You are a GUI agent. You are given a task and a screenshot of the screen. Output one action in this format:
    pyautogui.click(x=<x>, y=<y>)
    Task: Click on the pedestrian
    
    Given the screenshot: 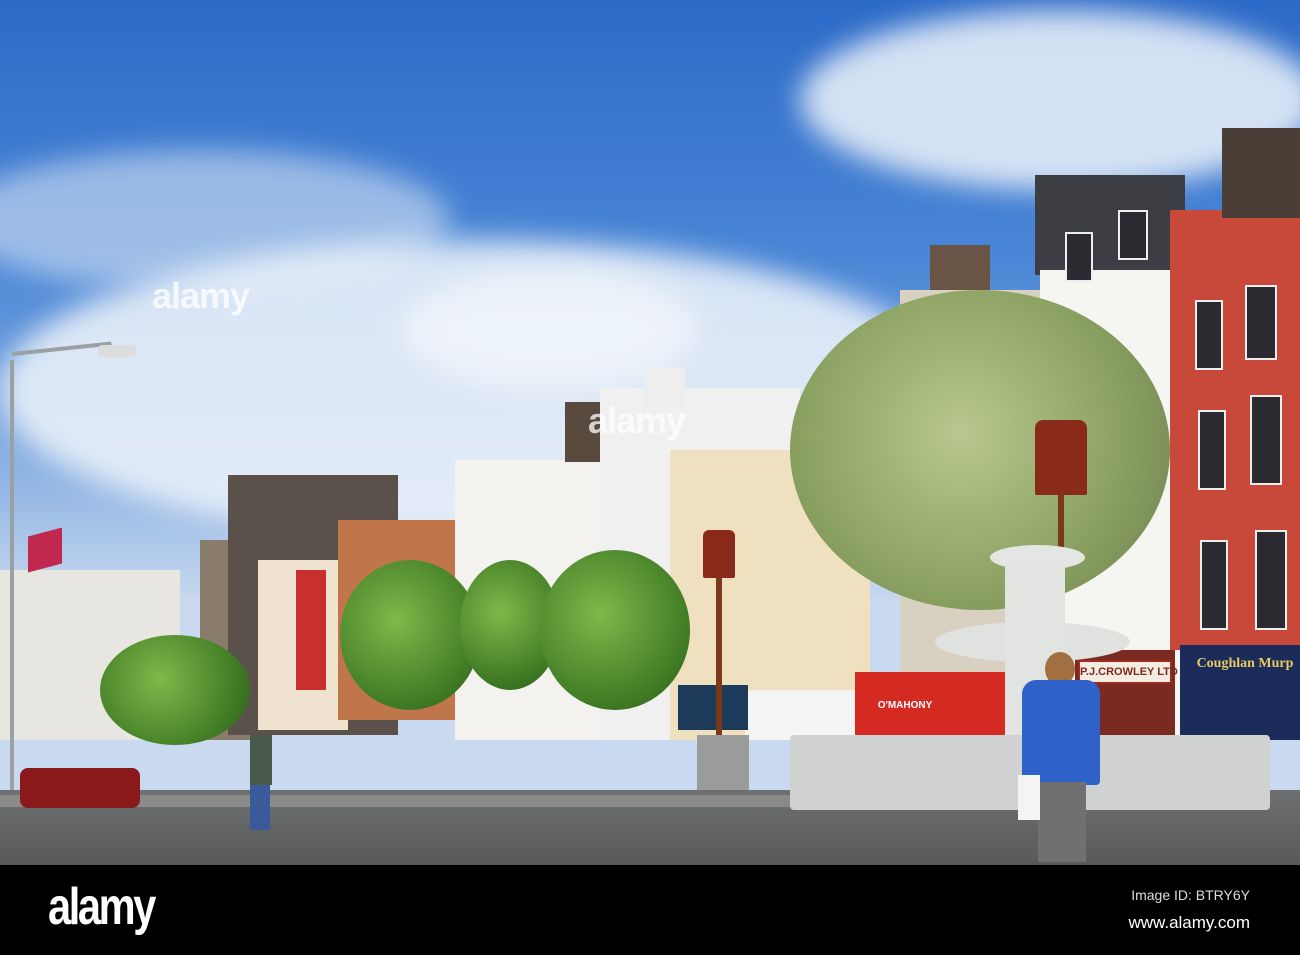 What is the action you would take?
    pyautogui.click(x=261, y=760)
    